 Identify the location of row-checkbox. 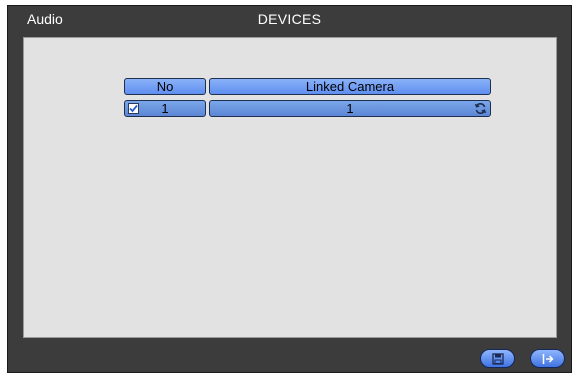
(133, 108).